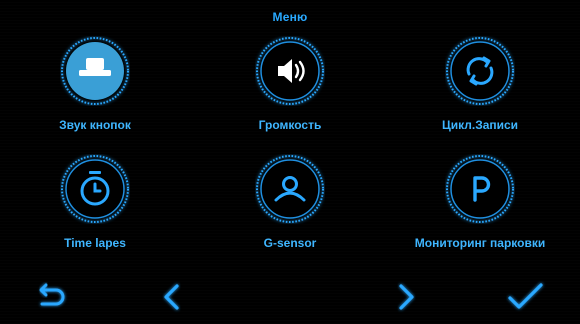 The image size is (580, 324). What do you see at coordinates (480, 189) in the screenshot?
I see `parking-icon` at bounding box center [480, 189].